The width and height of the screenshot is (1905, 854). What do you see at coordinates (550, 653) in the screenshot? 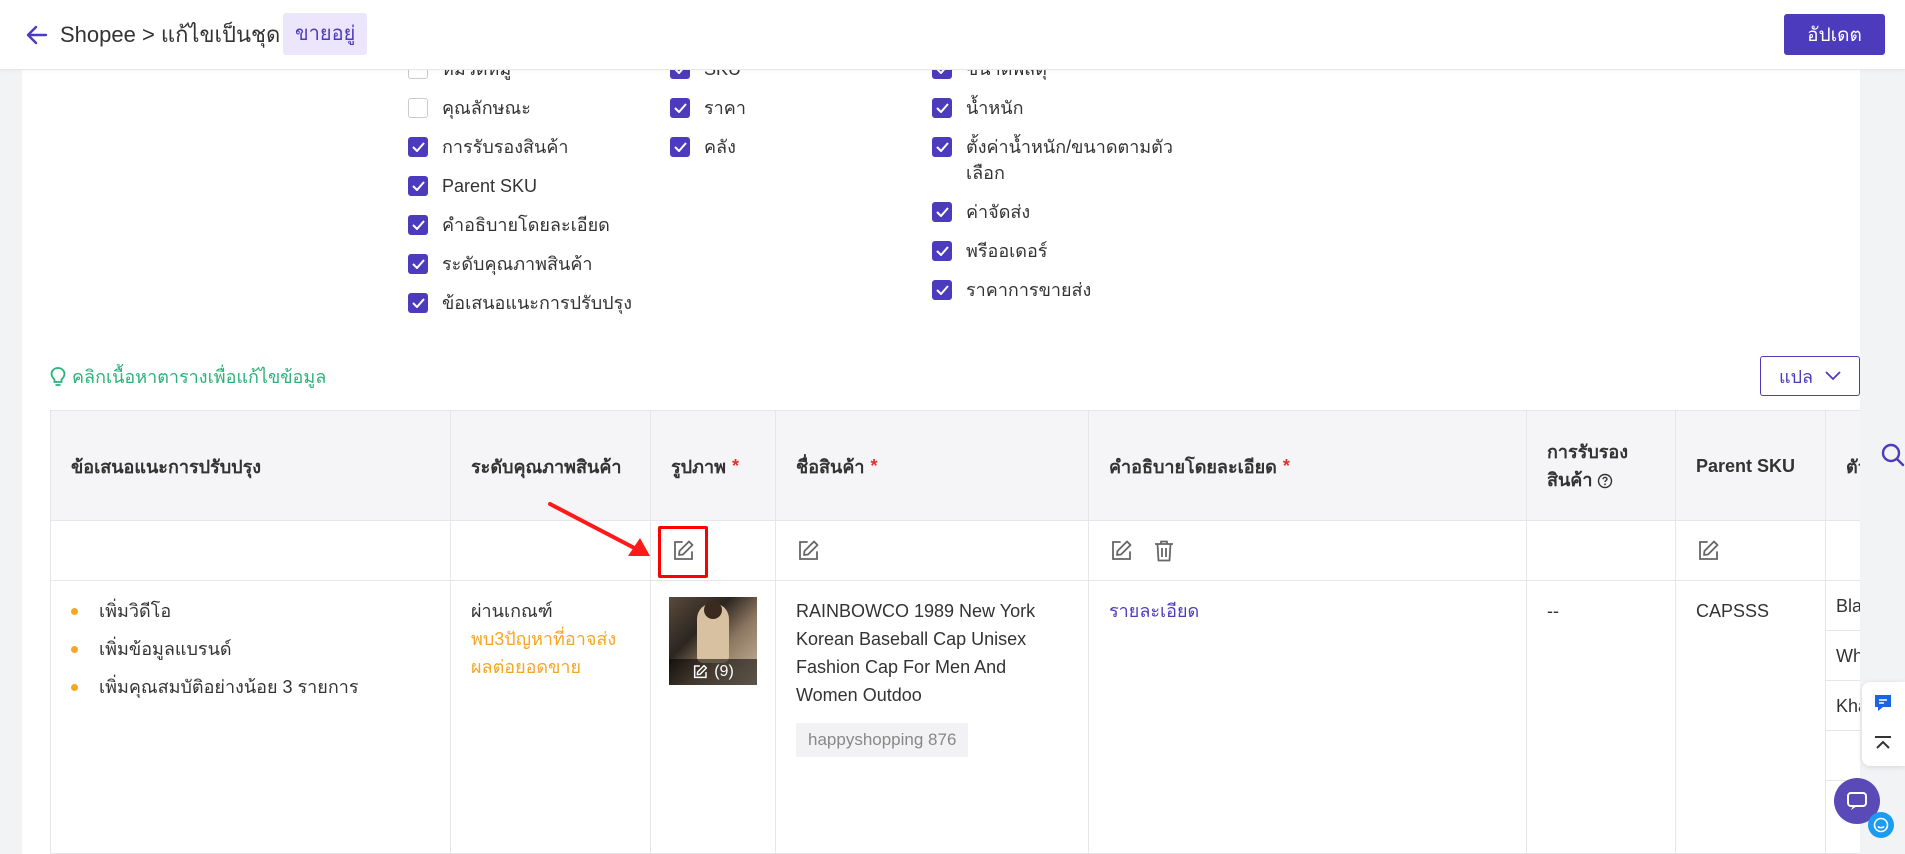
I see `quality-issue: พบ3ปัญหาที่อาจส่งผลต่อยอดขาย` at bounding box center [550, 653].